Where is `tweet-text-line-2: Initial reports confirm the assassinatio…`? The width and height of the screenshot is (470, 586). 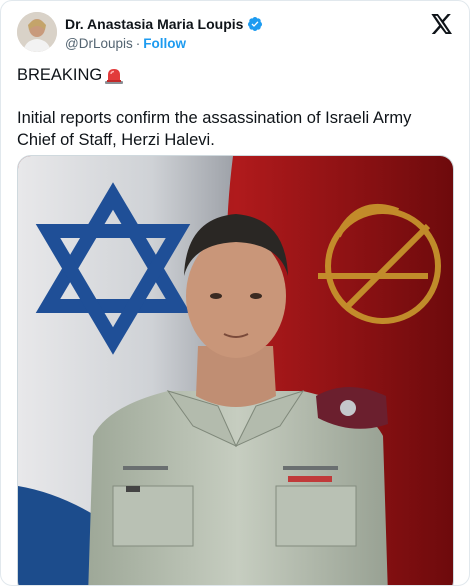 tweet-text-line-2: Initial reports confirm the assassinatio… is located at coordinates (214, 129).